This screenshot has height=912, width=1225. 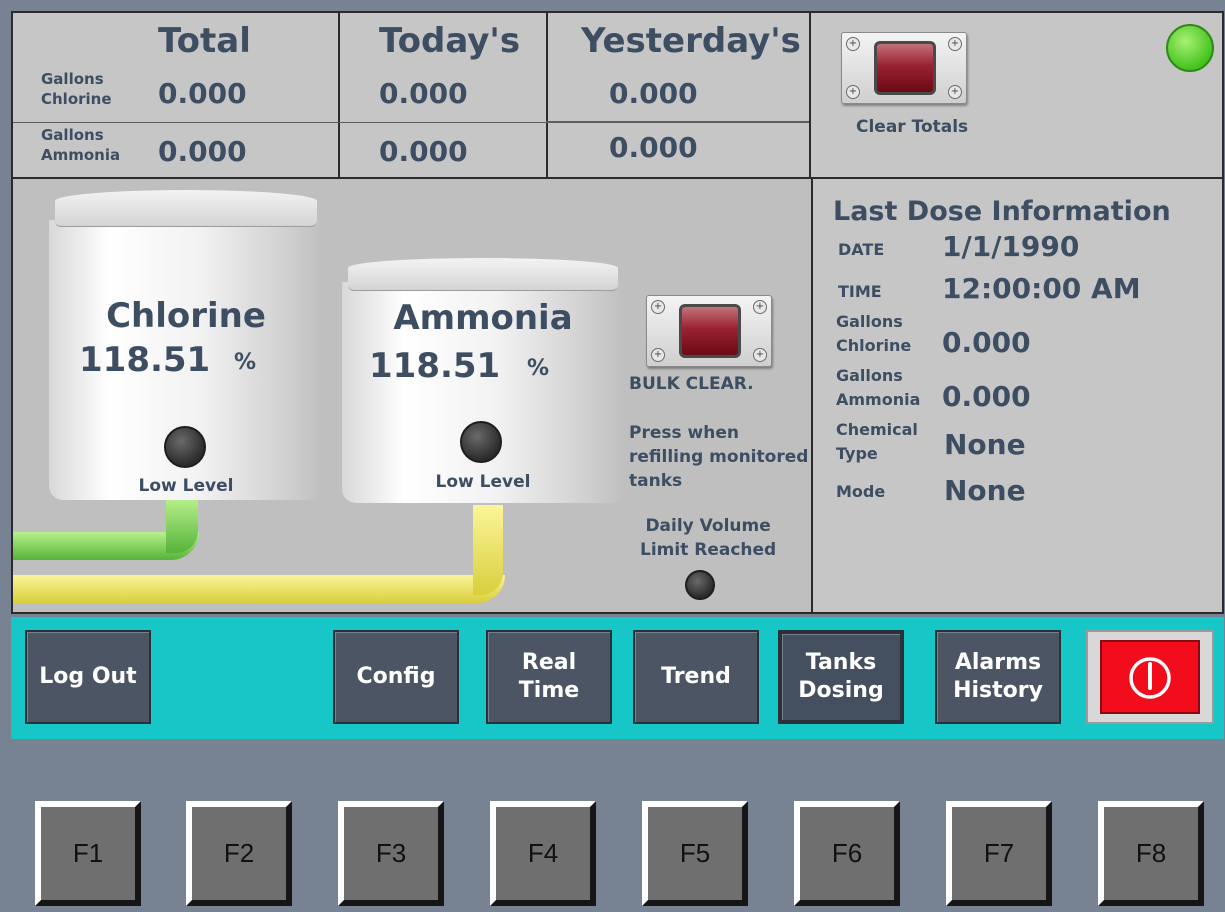 What do you see at coordinates (538, 368) in the screenshot?
I see `ammonia-tank-unit: %` at bounding box center [538, 368].